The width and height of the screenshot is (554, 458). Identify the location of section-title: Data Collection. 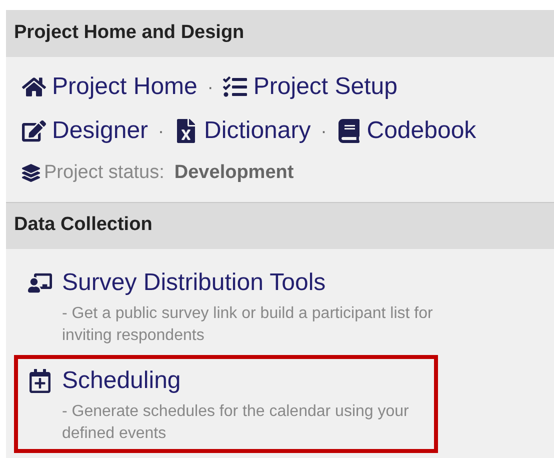
(83, 225).